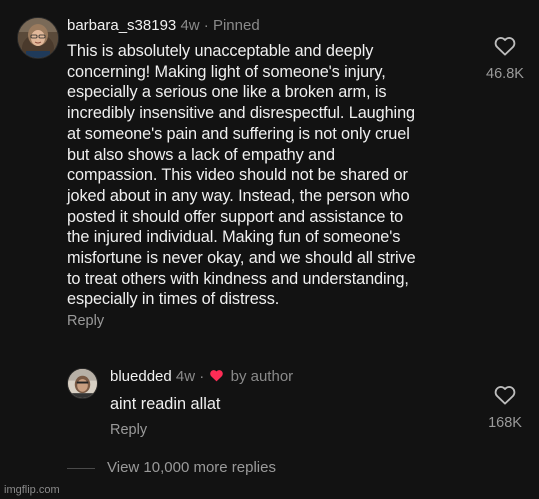 The image size is (539, 499). Describe the element at coordinates (505, 59) in the screenshot. I see `comment-like-group: 46.8K` at that location.